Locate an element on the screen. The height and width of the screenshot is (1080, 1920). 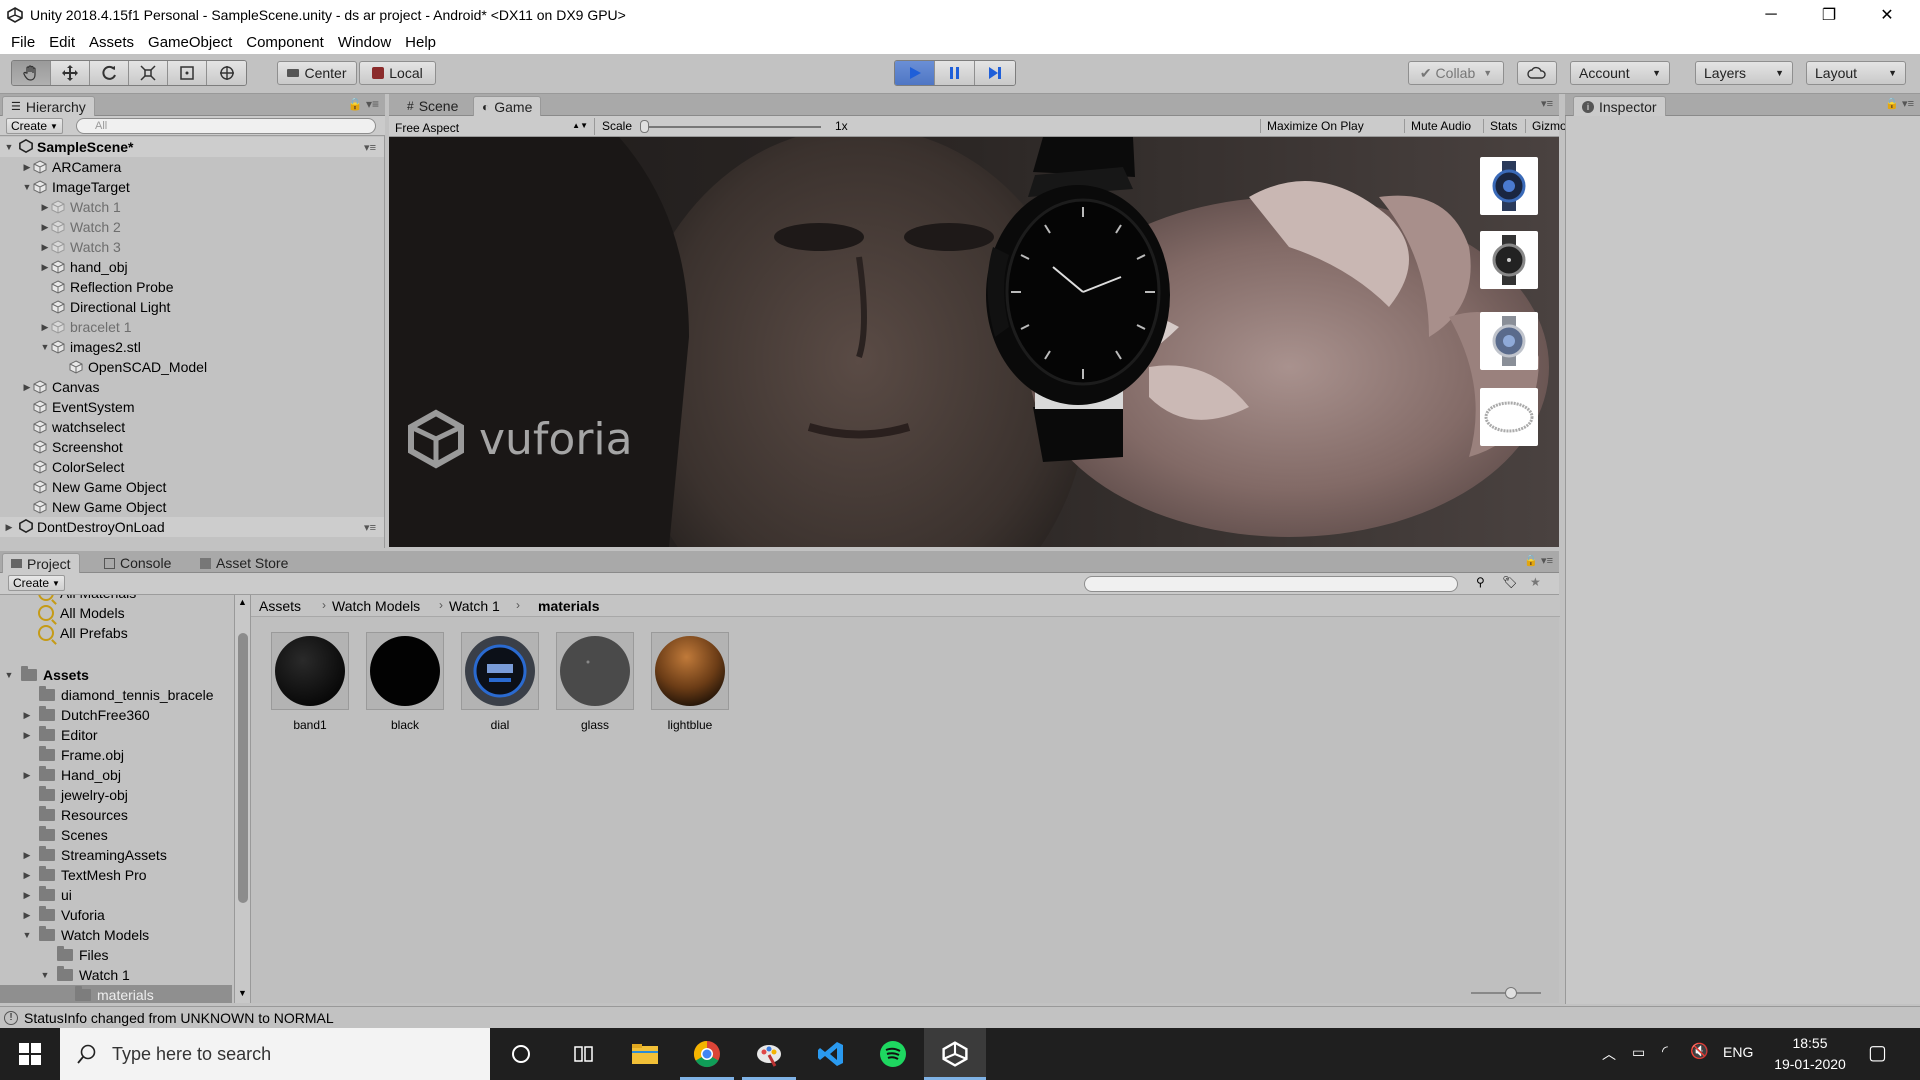
task-view-button is located at coordinates (583, 1054).